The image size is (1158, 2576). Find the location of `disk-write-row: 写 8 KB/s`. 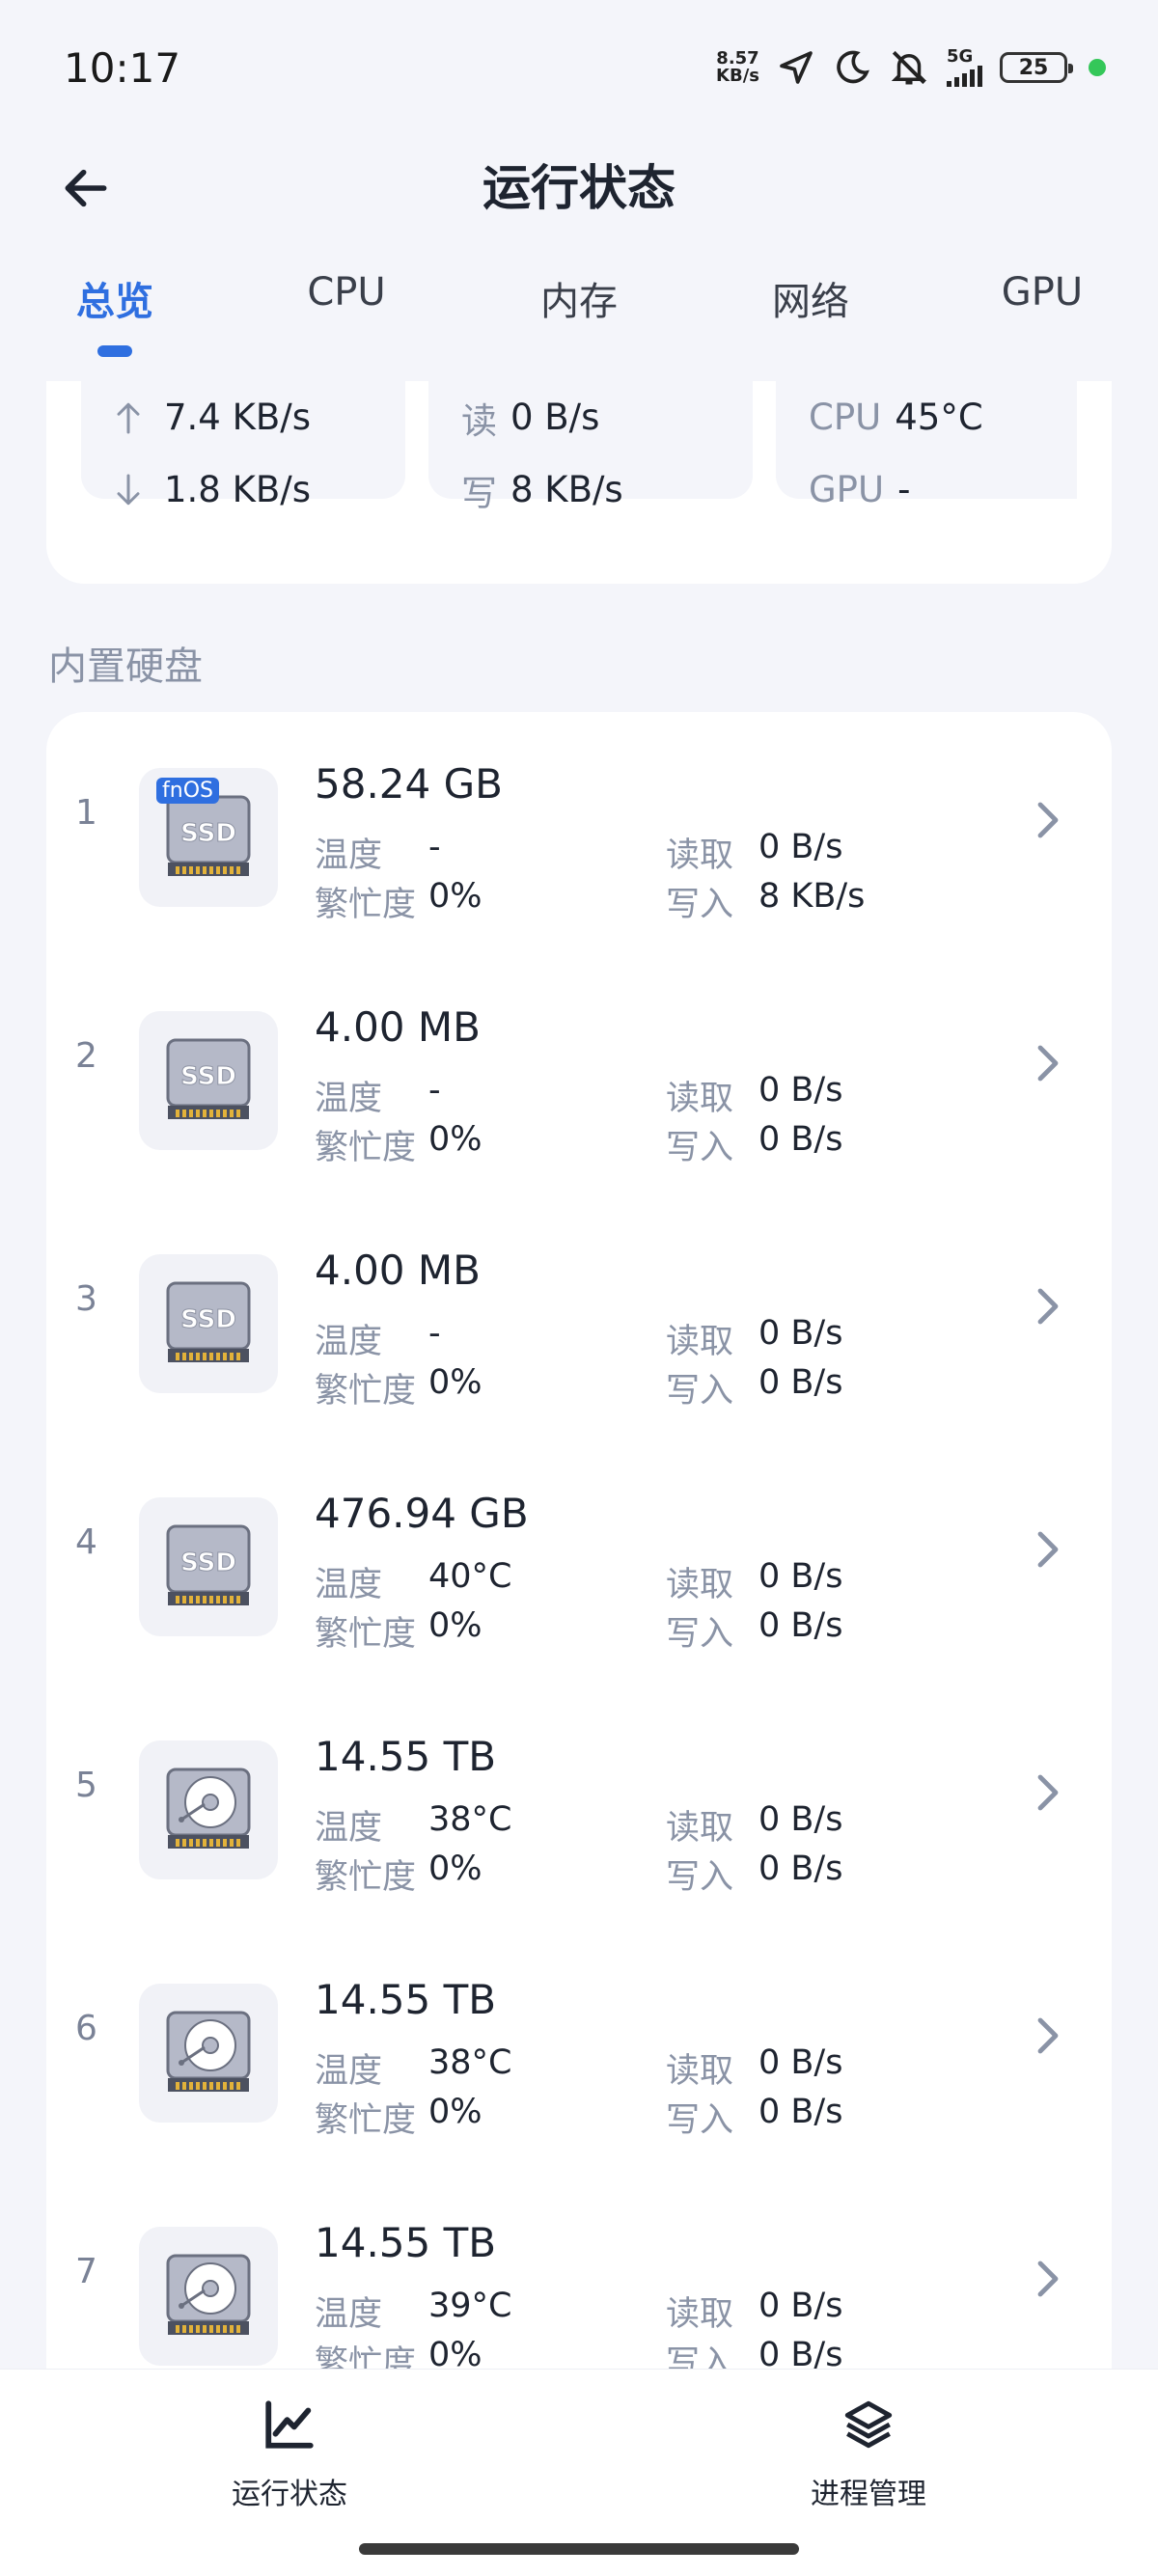

disk-write-row: 写 8 KB/s is located at coordinates (607, 489).